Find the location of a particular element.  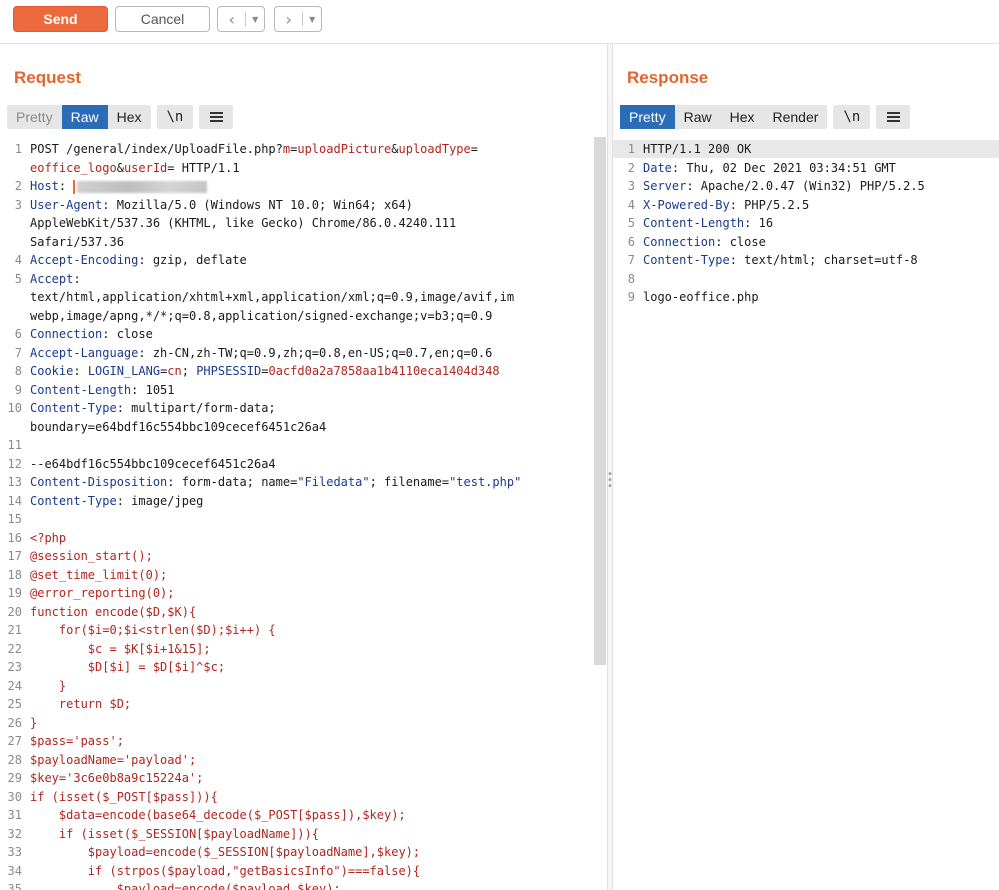

hamburger-icon is located at coordinates (216, 117).